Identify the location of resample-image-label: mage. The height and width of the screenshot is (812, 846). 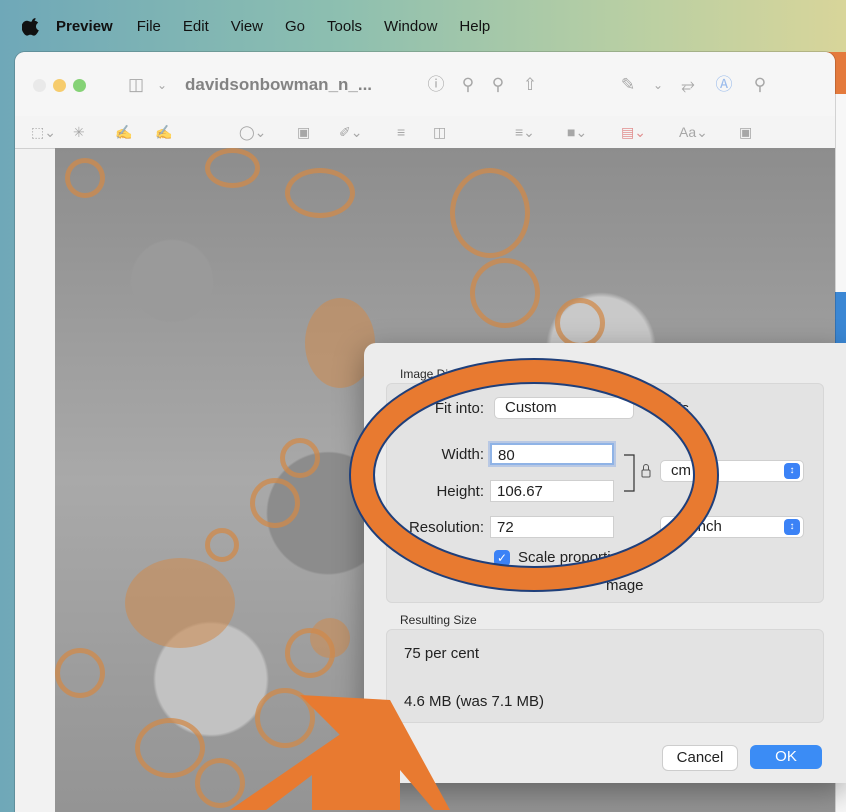
(625, 585).